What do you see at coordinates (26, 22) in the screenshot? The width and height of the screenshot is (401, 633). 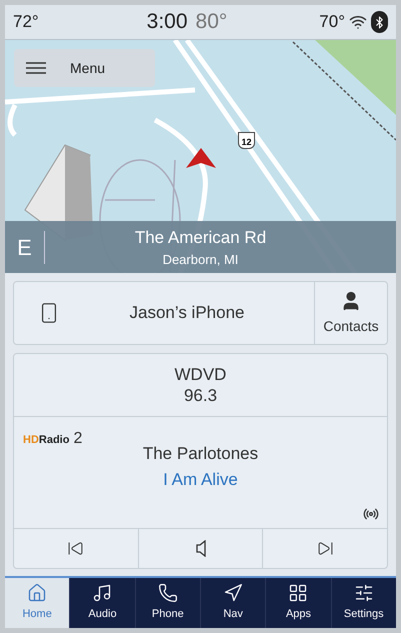 I see `outside-temperature: 72°` at bounding box center [26, 22].